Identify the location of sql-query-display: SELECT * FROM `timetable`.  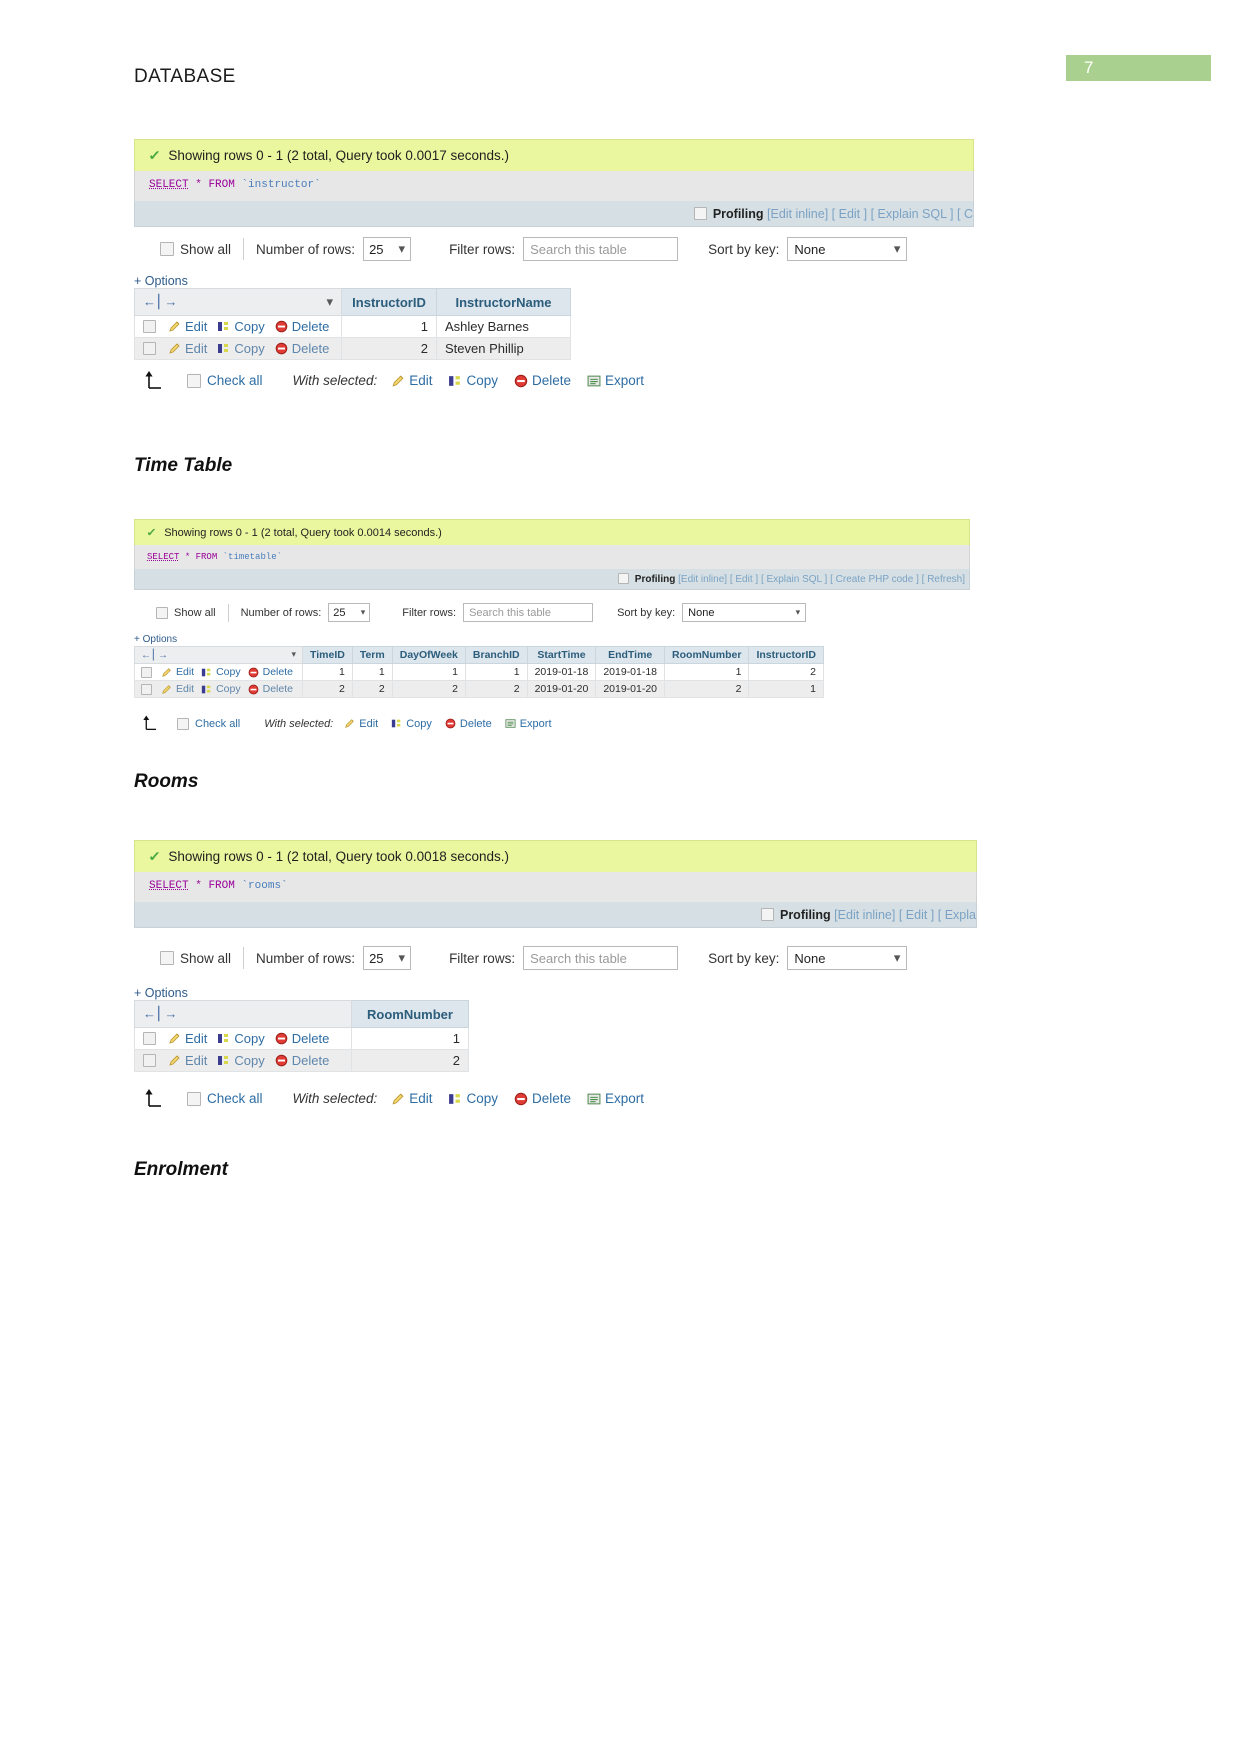
(552, 557).